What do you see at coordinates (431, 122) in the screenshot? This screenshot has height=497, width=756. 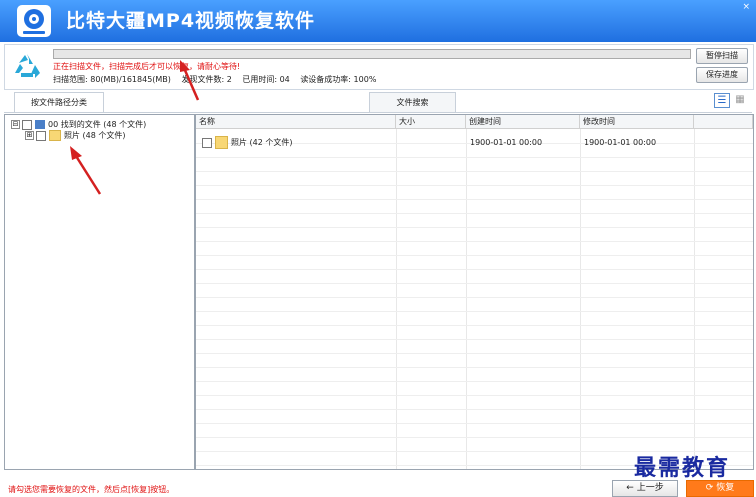 I see `column-header-size: 大小` at bounding box center [431, 122].